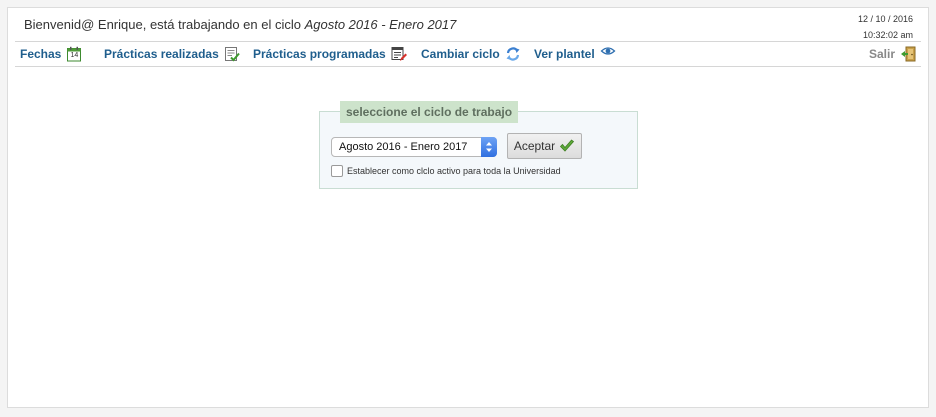 The height and width of the screenshot is (417, 936). What do you see at coordinates (319, 54) in the screenshot?
I see `nav-item-label: Prácticas programadas` at bounding box center [319, 54].